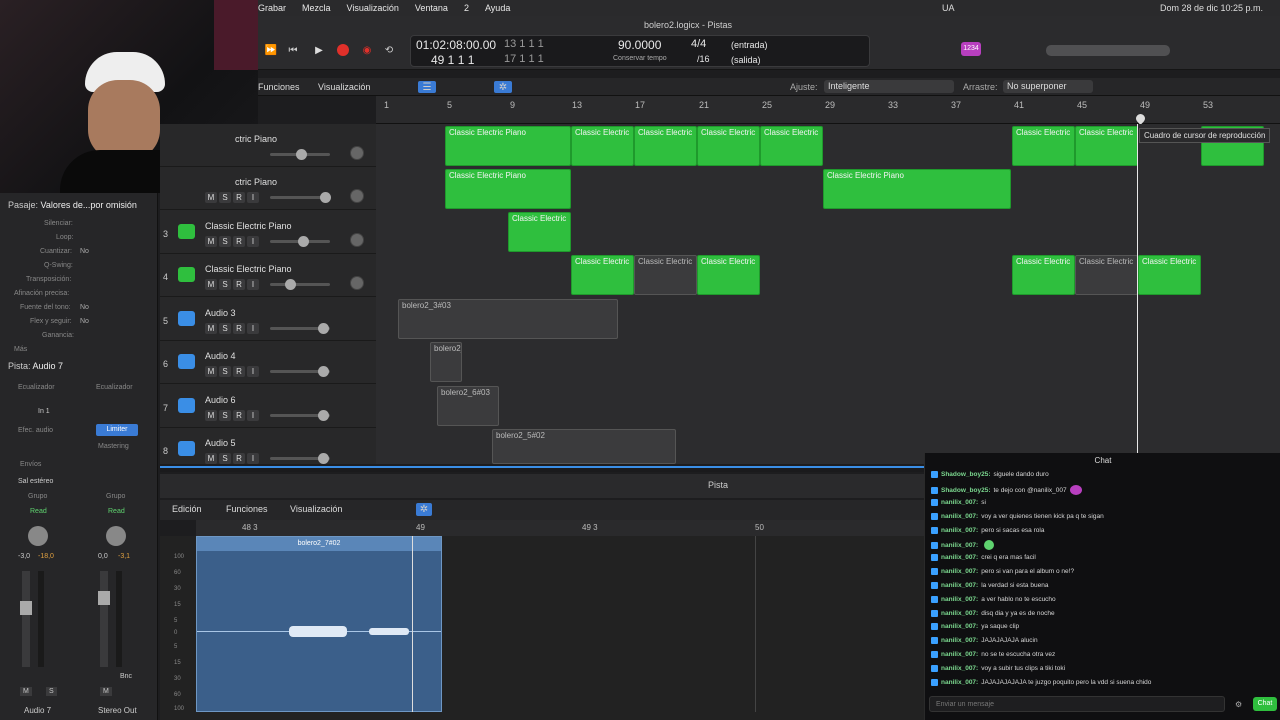 This screenshot has width=1280, height=720. Describe the element at coordinates (917, 189) in the screenshot. I see `midi-region: Classic Electric Piano` at that location.